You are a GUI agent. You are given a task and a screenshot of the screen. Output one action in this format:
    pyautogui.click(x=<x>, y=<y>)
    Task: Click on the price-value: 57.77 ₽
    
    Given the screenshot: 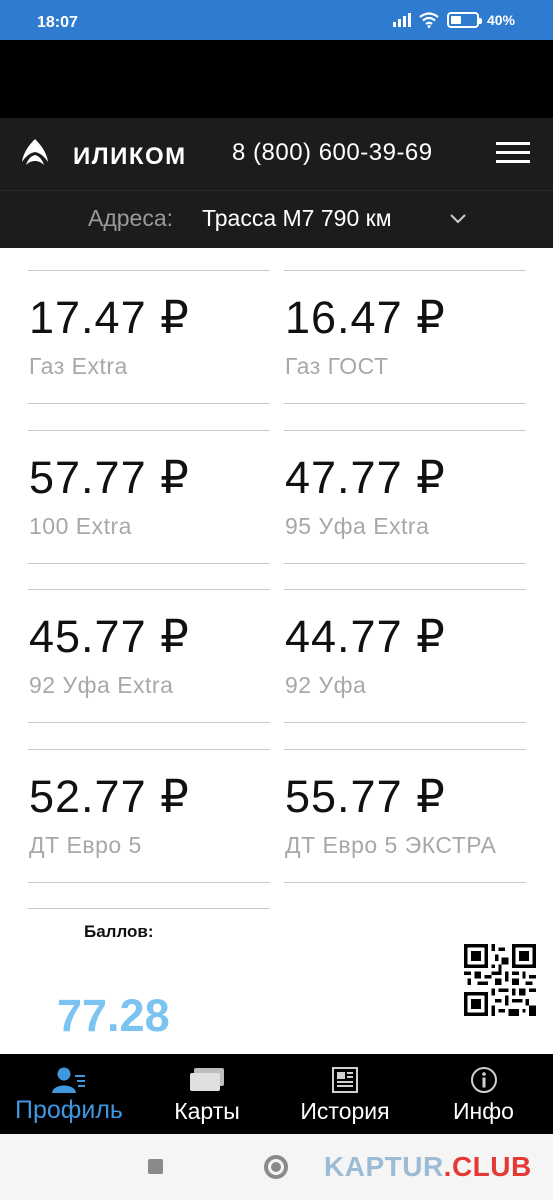 What is the action you would take?
    pyautogui.click(x=109, y=477)
    